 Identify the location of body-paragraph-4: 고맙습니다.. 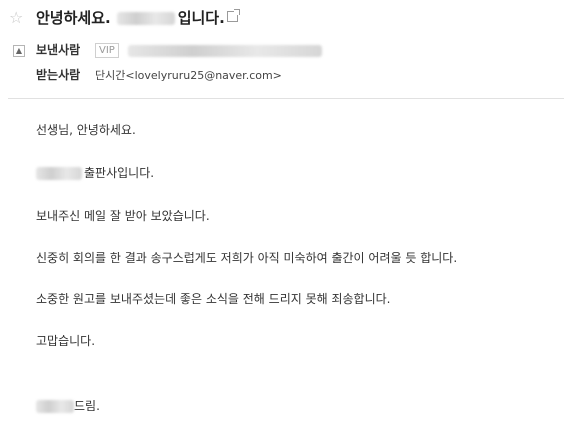
(66, 341).